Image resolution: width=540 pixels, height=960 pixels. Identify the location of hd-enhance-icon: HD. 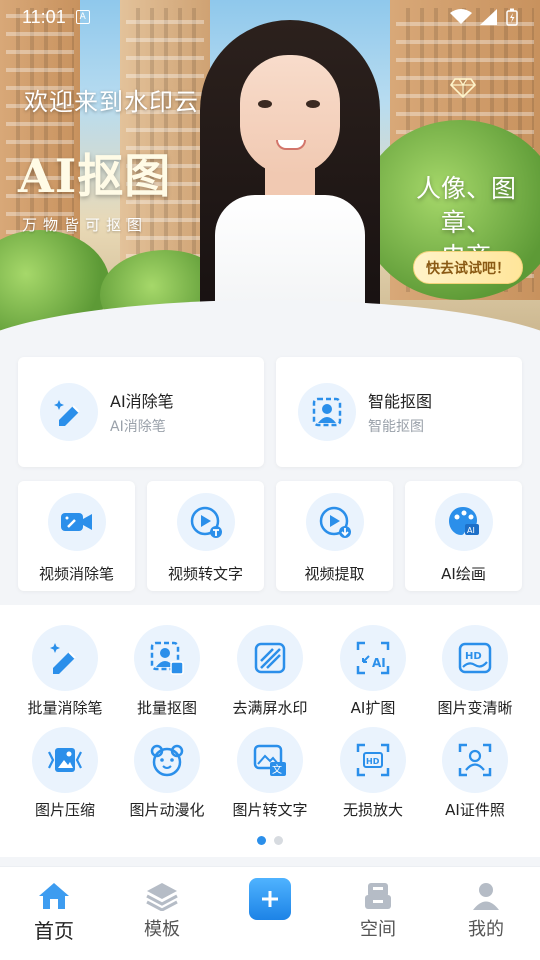
(475, 658).